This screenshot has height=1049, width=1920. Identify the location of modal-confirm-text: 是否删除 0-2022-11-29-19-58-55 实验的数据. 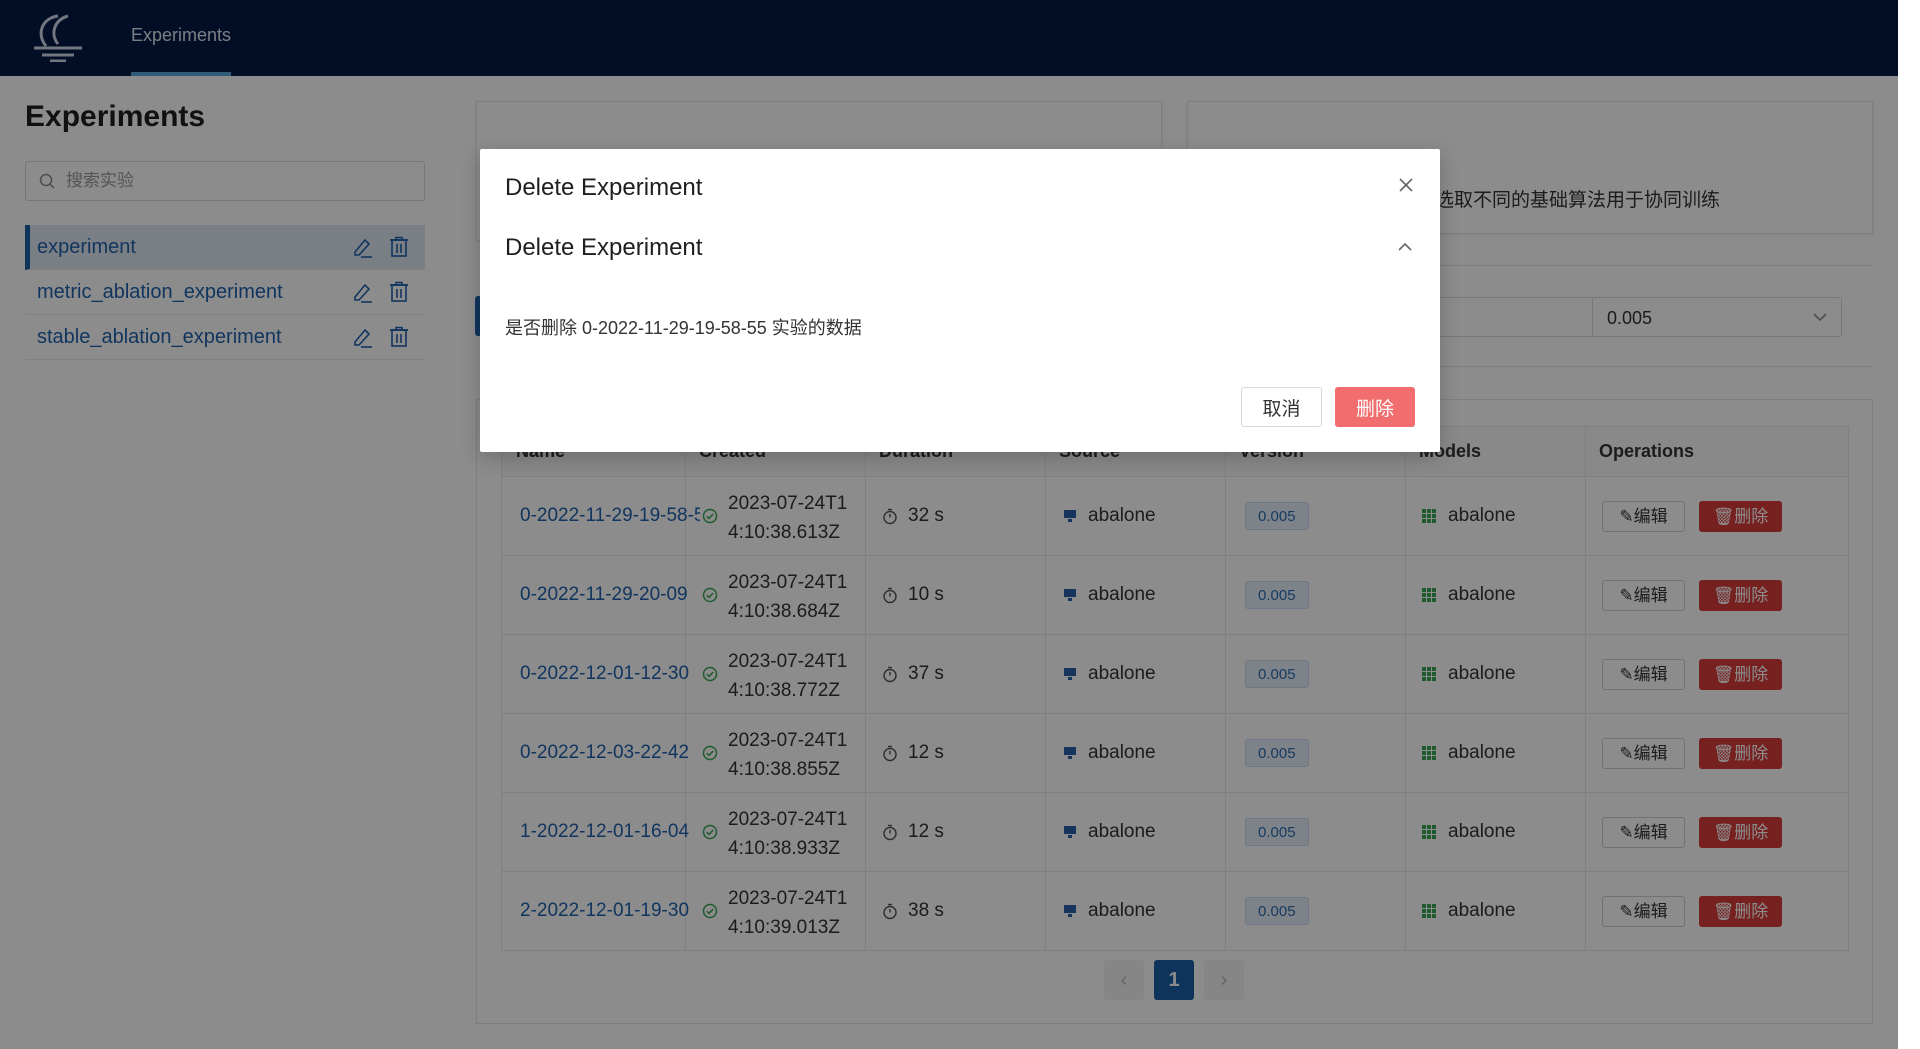
(683, 328).